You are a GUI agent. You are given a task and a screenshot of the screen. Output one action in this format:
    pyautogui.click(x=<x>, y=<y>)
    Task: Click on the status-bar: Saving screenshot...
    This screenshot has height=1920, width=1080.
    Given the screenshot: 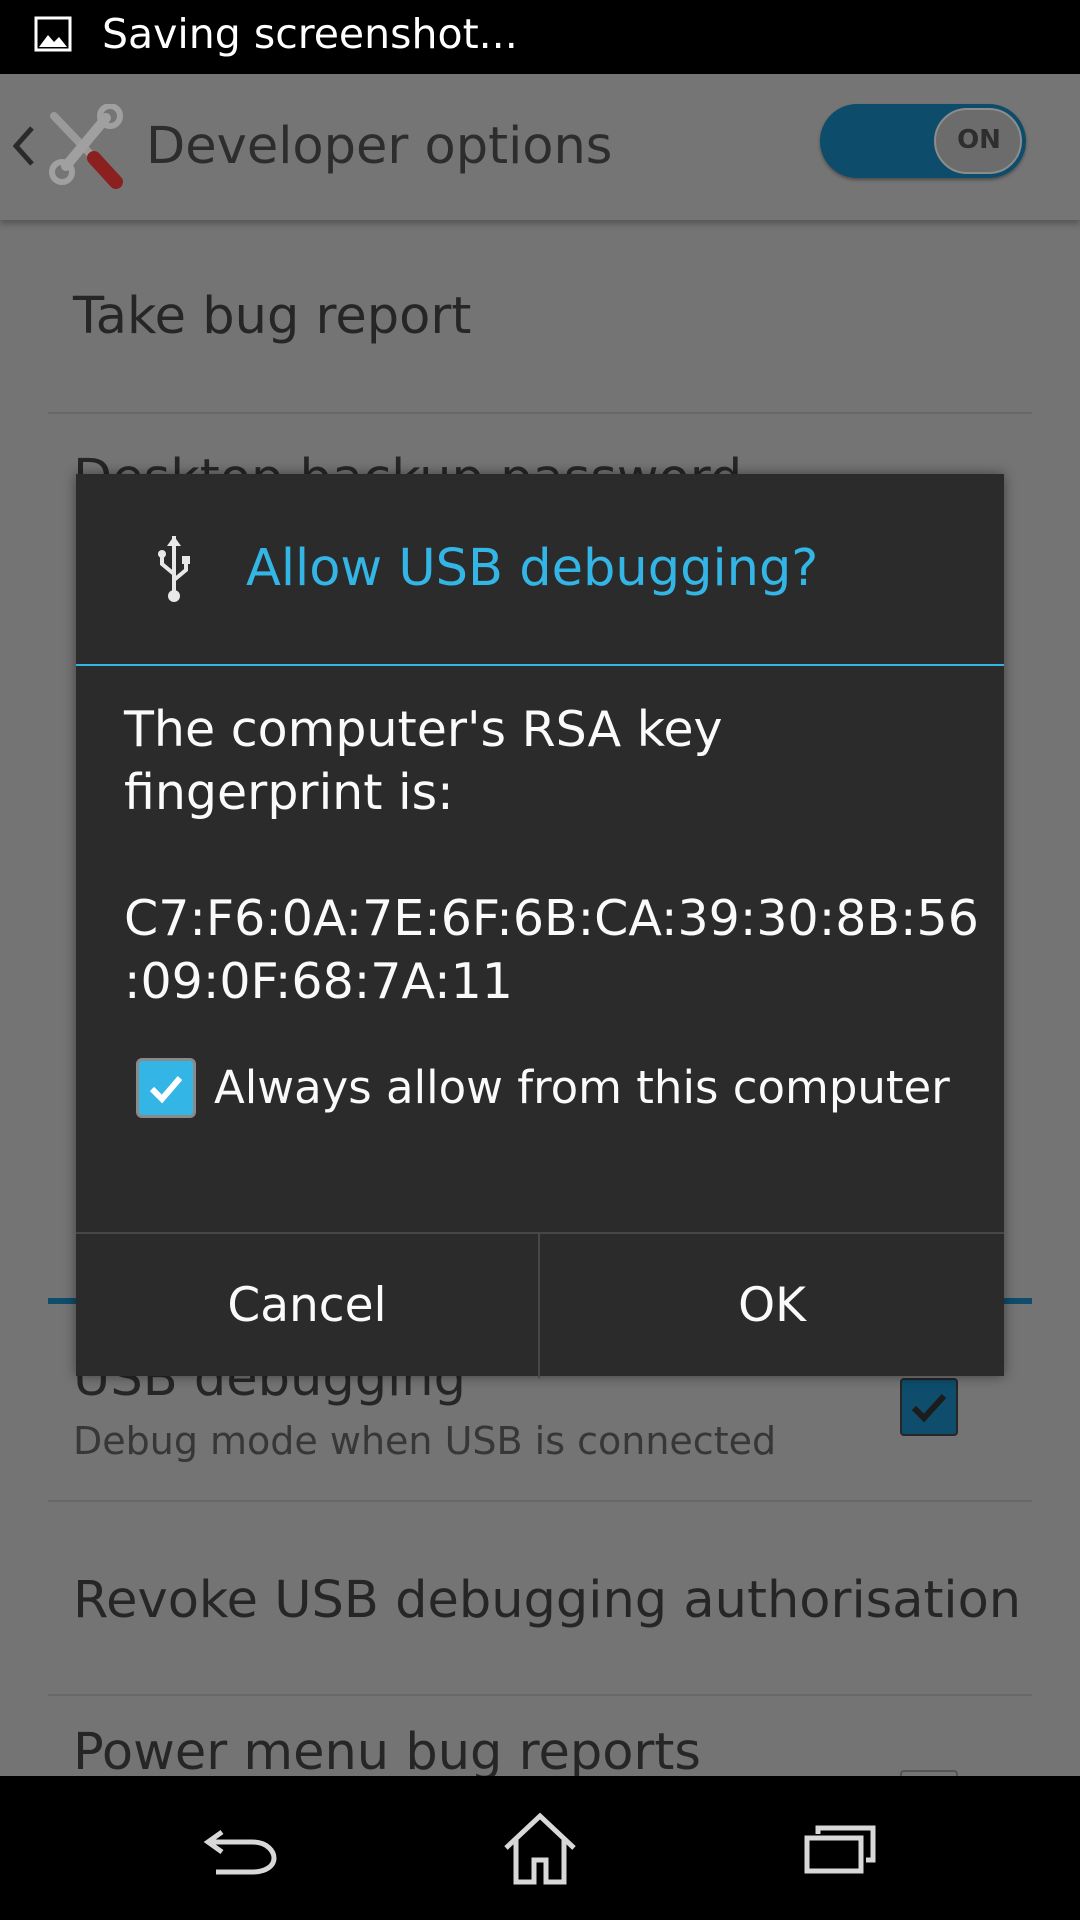 What is the action you would take?
    pyautogui.click(x=540, y=37)
    